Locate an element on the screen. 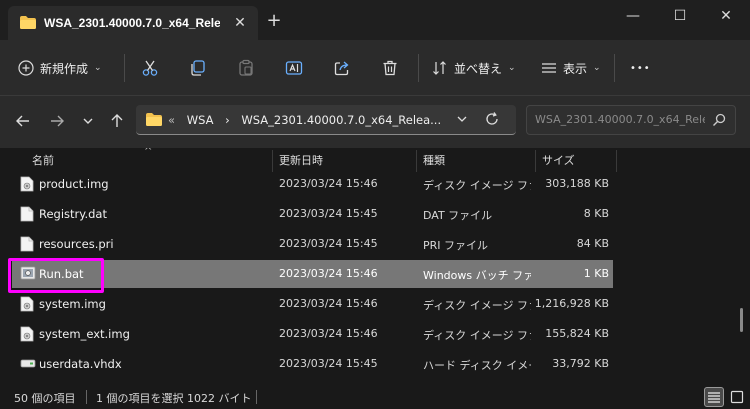  sort-button-label: 並べ替え is located at coordinates (478, 68).